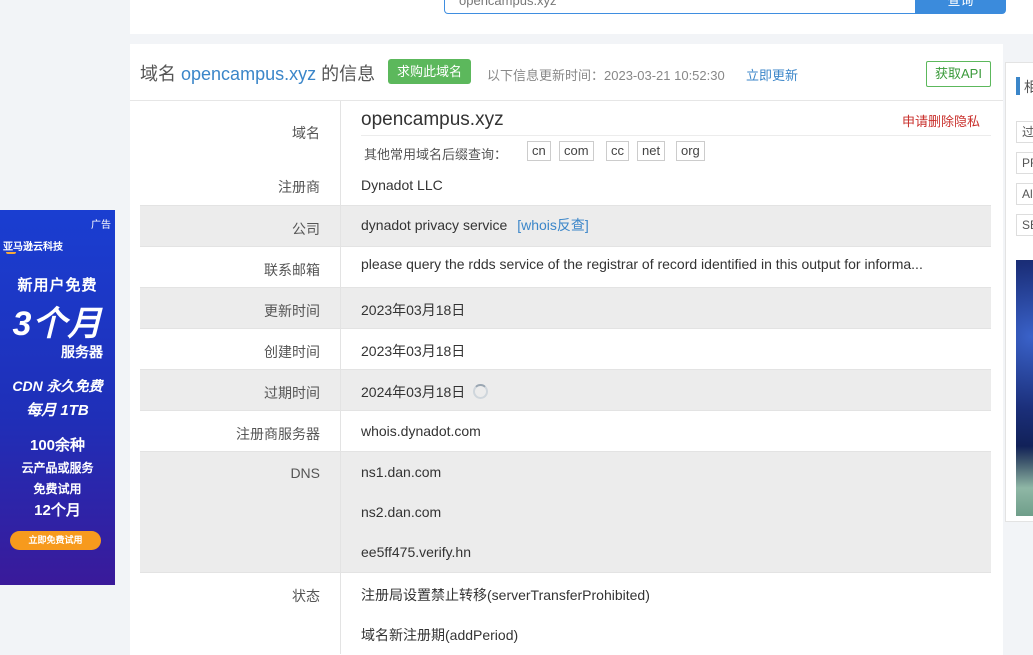  I want to click on title-prefix: 域名, so click(158, 74).